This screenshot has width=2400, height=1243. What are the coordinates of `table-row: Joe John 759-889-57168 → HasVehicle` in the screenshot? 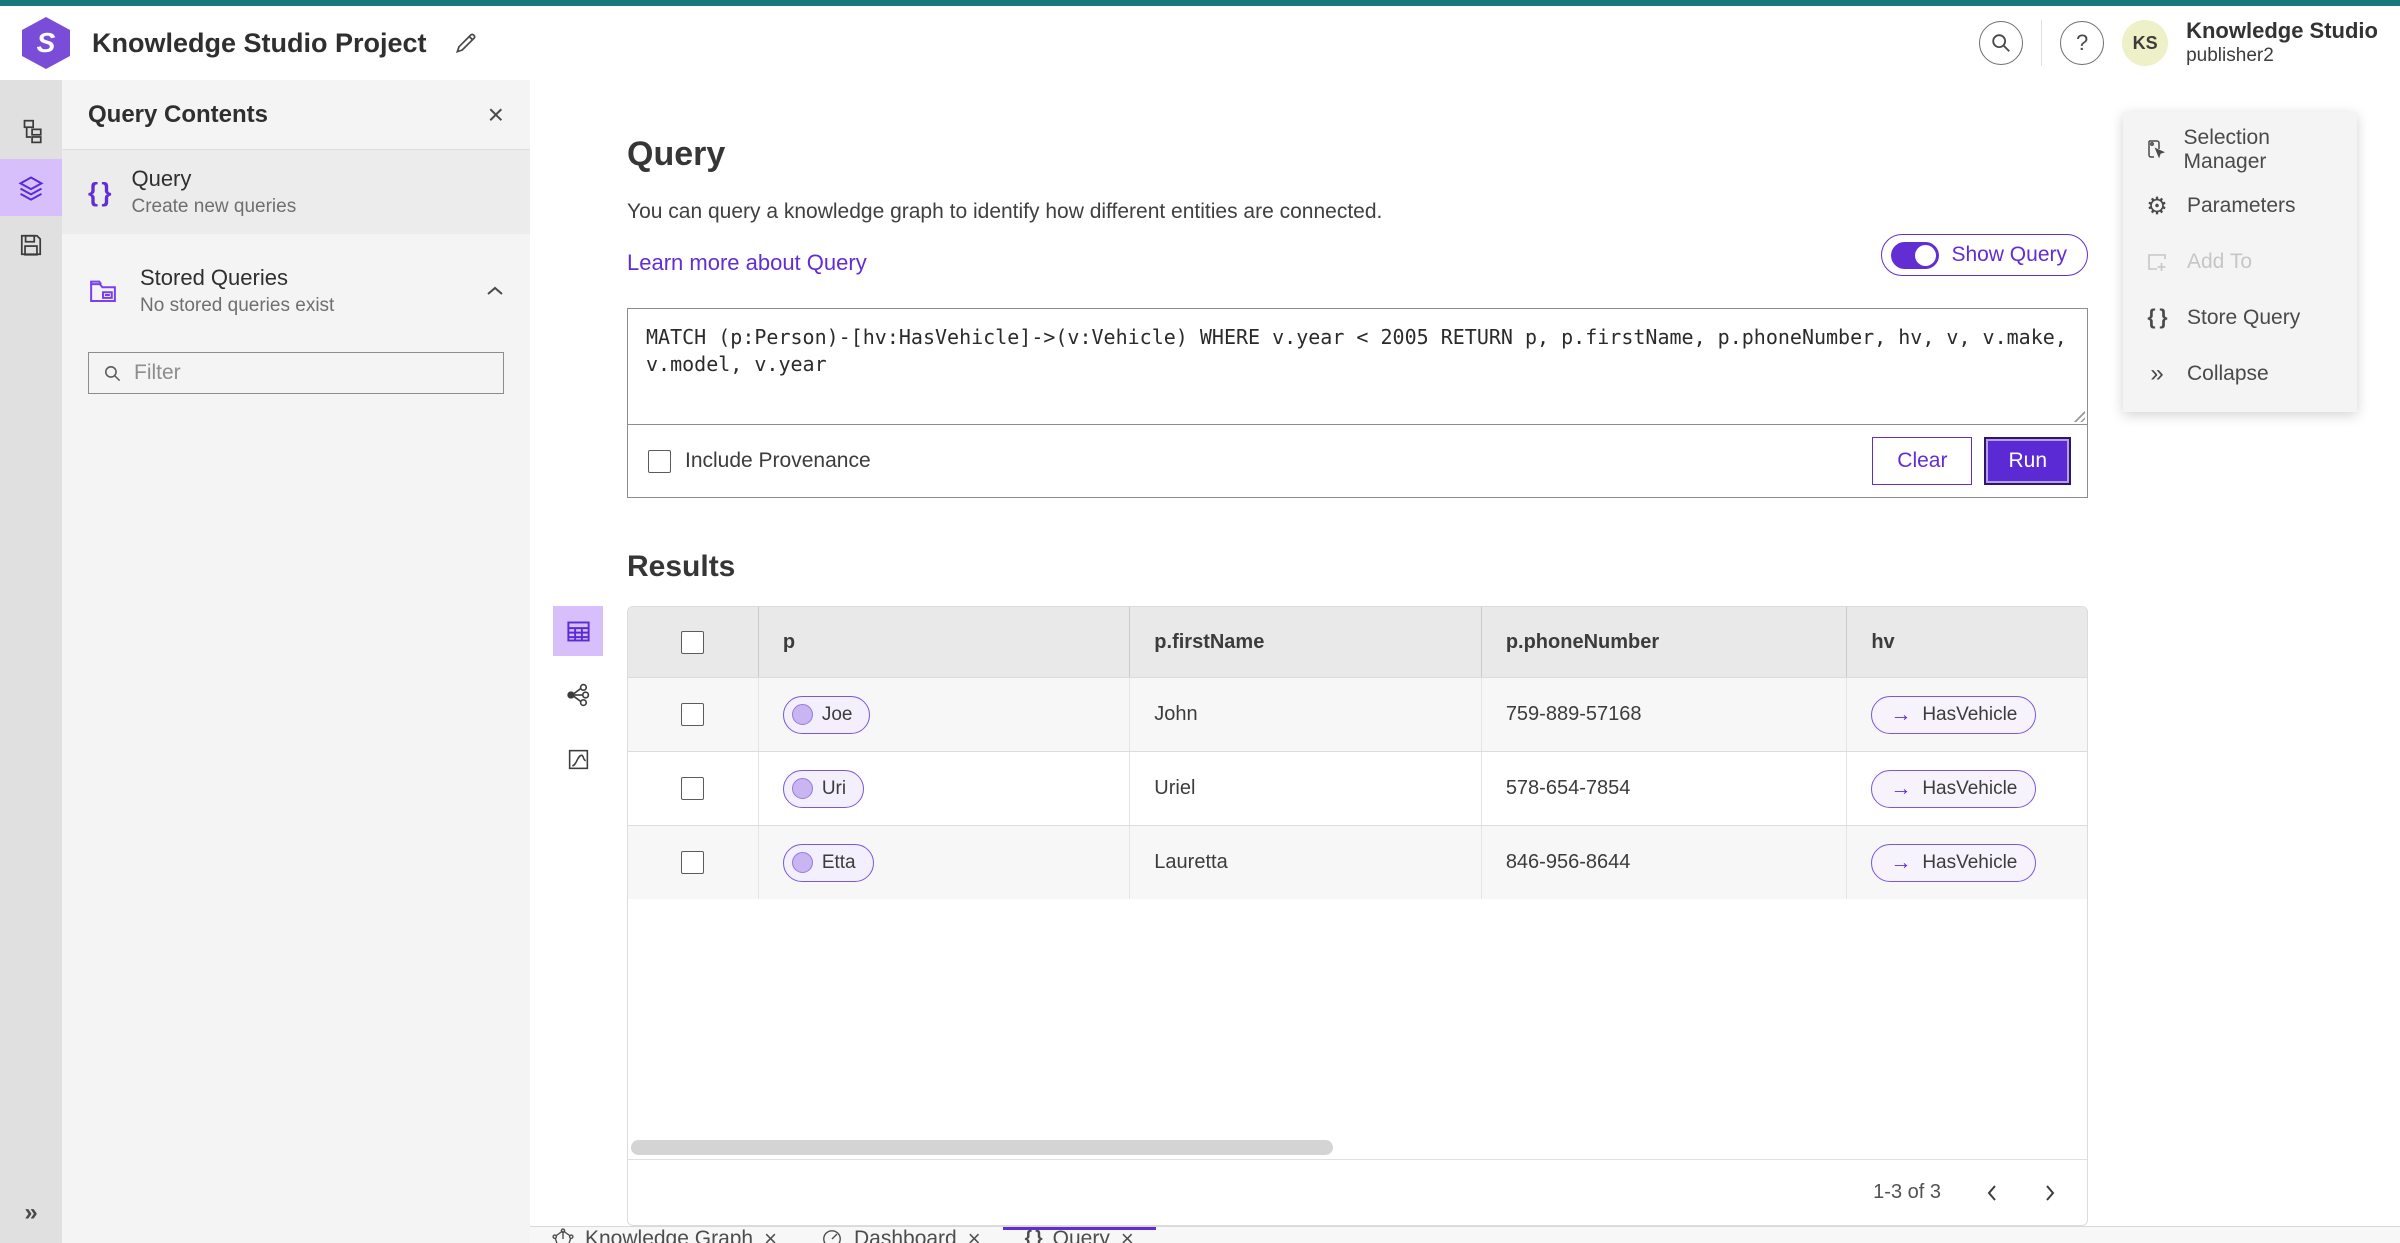 It's located at (1357, 714).